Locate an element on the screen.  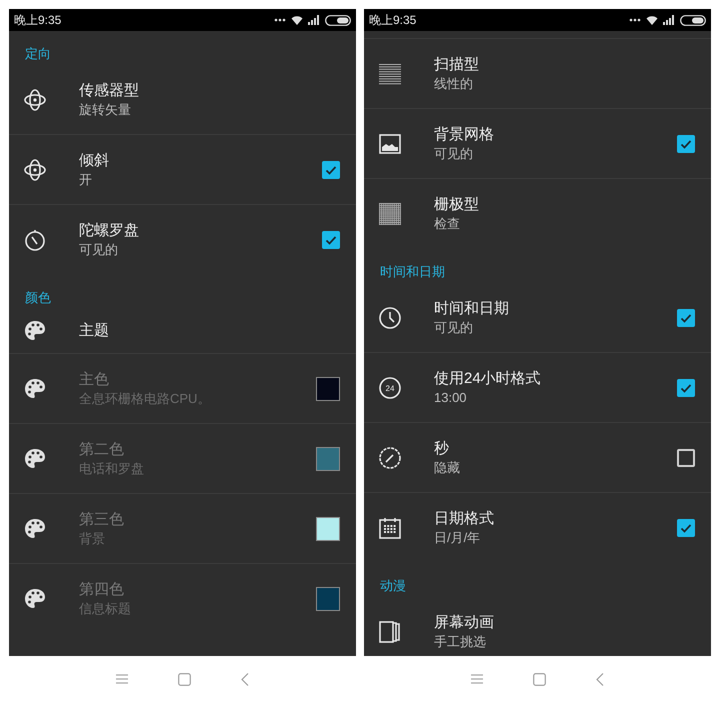
item-subtitle: 背景 is located at coordinates (92, 539).